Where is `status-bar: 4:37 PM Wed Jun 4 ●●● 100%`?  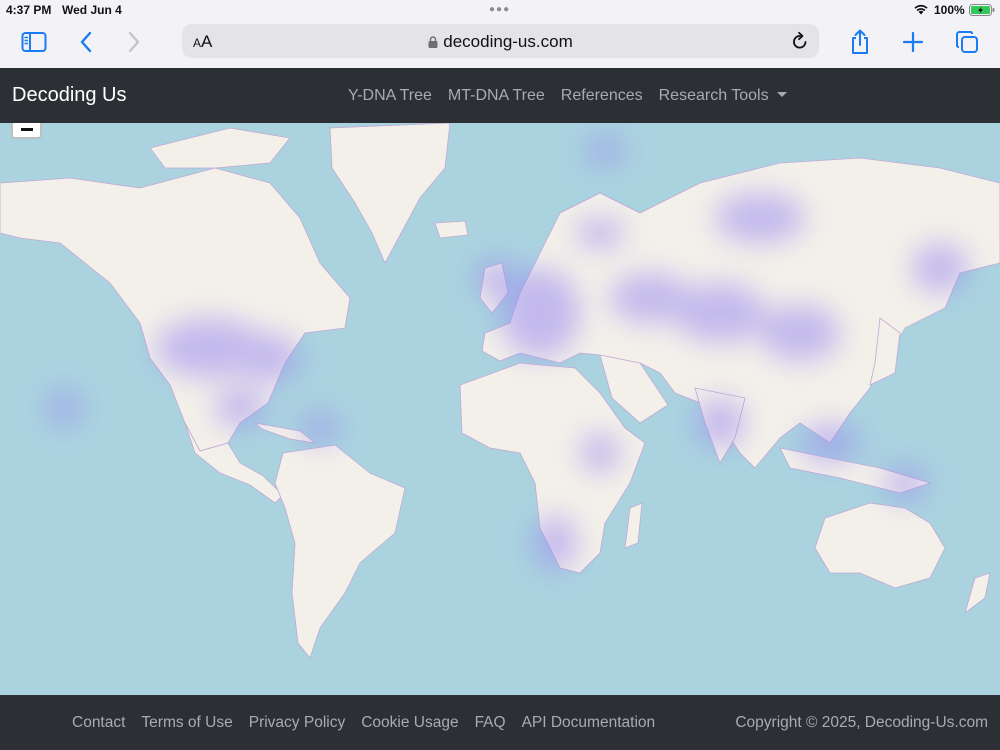
status-bar: 4:37 PM Wed Jun 4 ●●● 100% is located at coordinates (500, 10).